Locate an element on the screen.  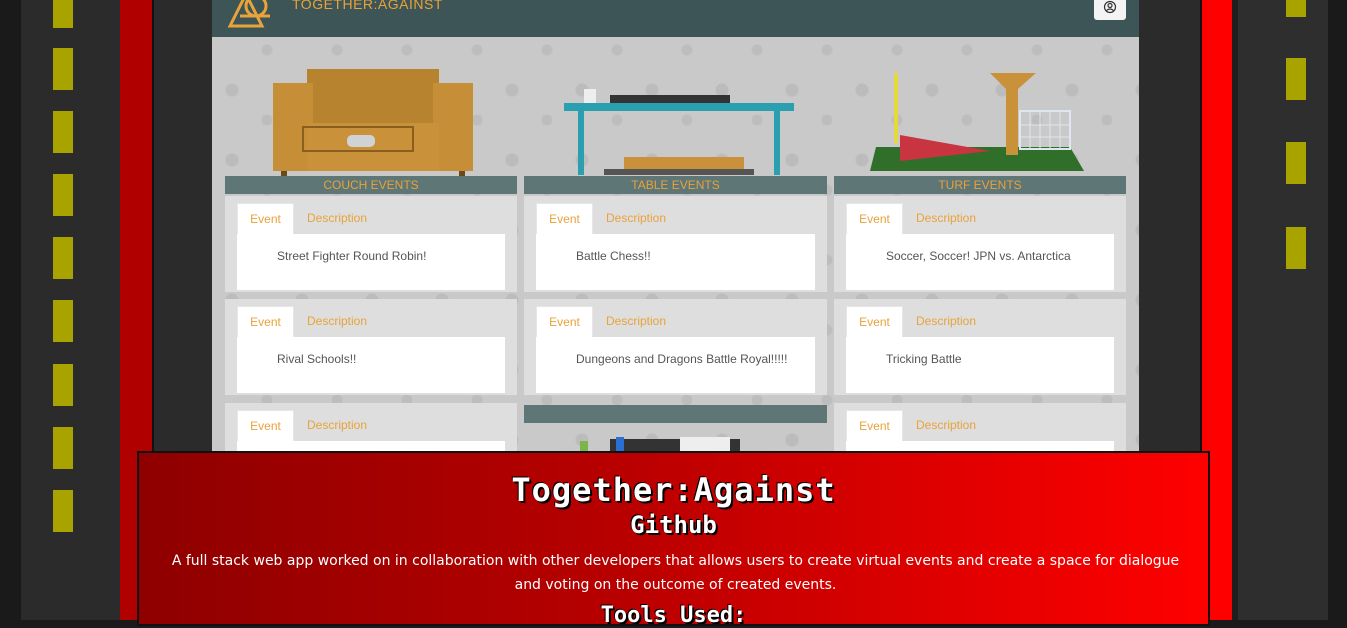
turf-events-header: TURF EVENTS is located at coordinates (980, 185).